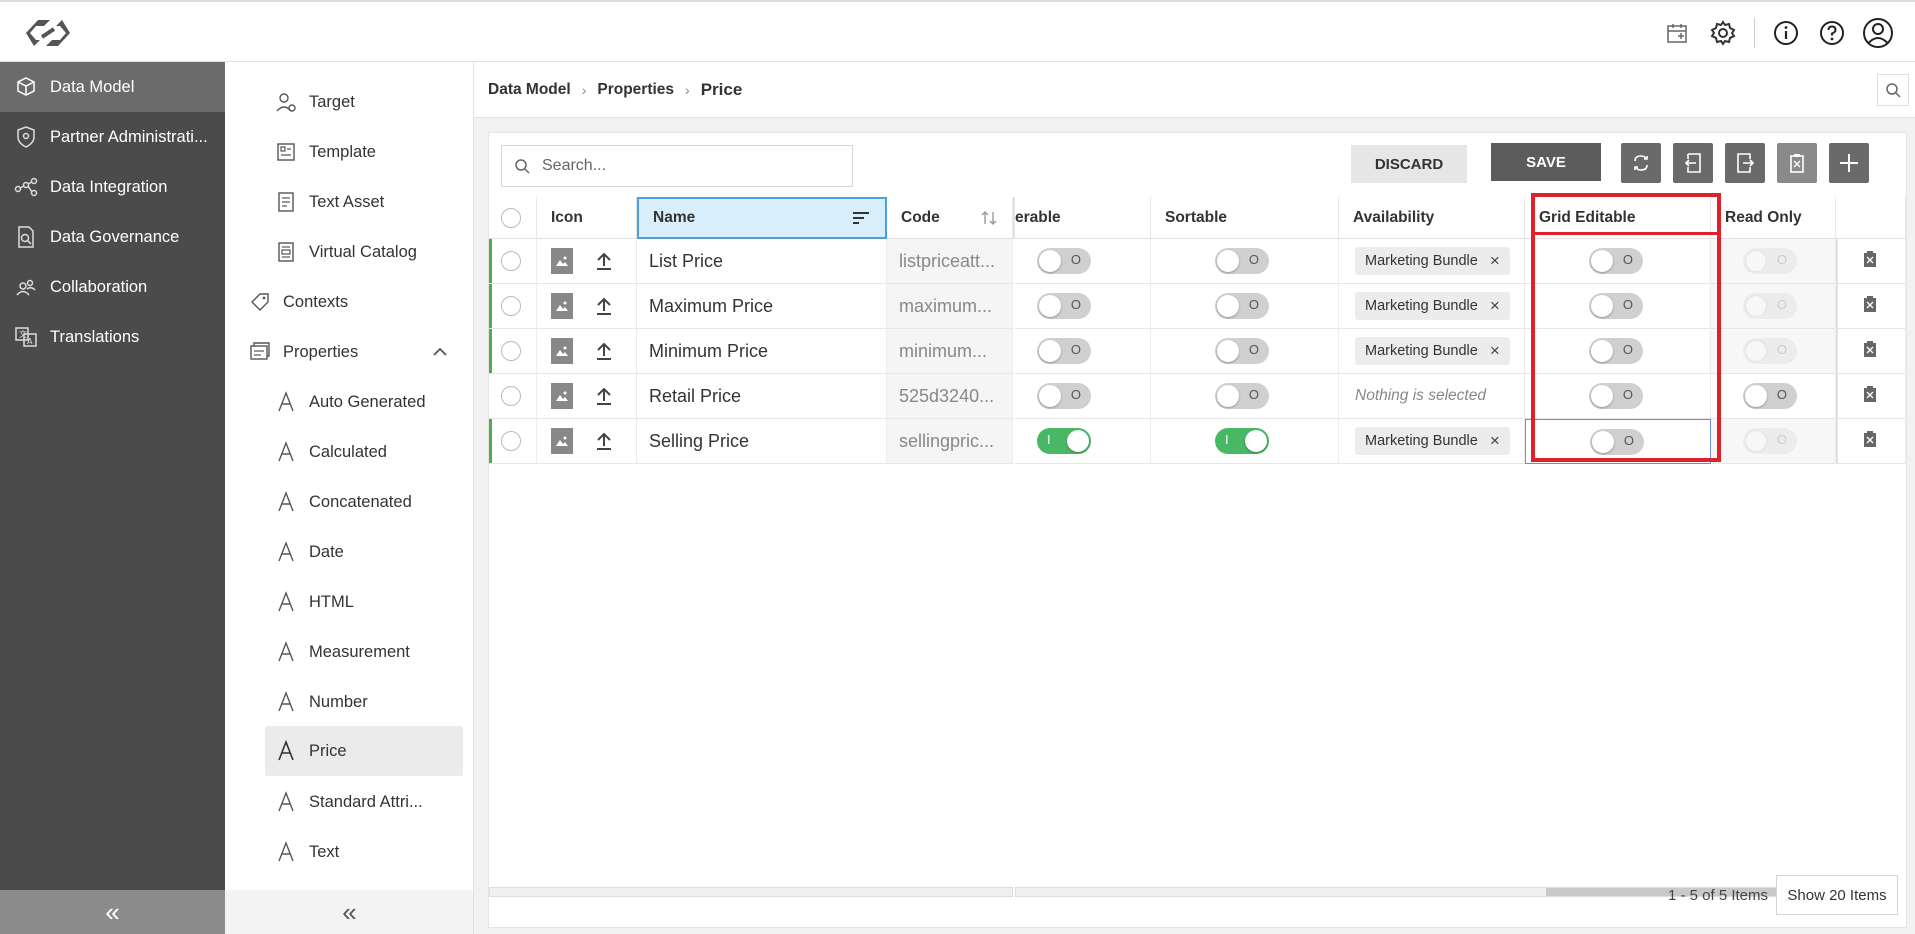 This screenshot has width=1915, height=934. Describe the element at coordinates (112, 187) in the screenshot. I see `nav-item-data-integration: Data Integration` at that location.